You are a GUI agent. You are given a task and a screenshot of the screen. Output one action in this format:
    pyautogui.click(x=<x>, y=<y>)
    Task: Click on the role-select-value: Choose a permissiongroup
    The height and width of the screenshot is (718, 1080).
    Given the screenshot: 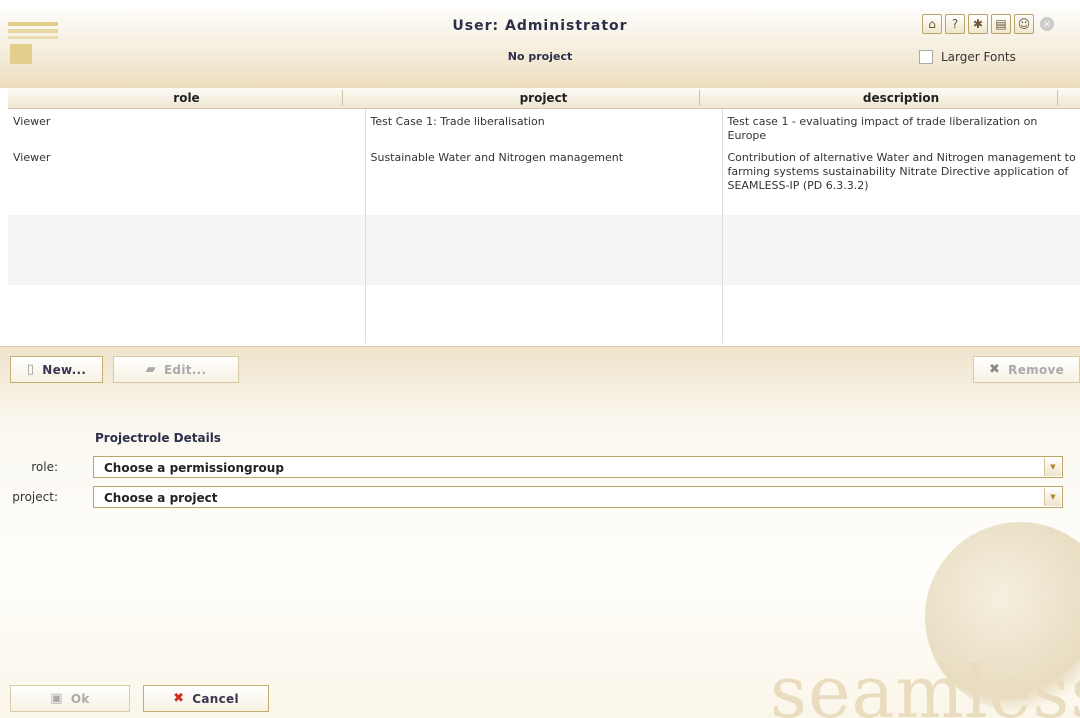 What is the action you would take?
    pyautogui.click(x=194, y=468)
    